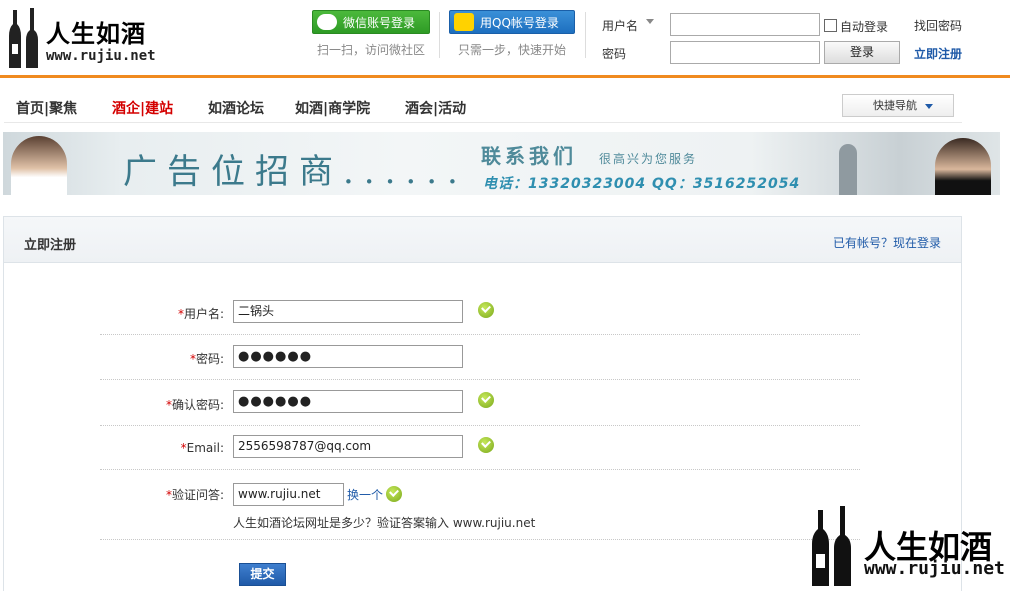 The height and width of the screenshot is (591, 1010). Describe the element at coordinates (206, 359) in the screenshot. I see `password-field-label: *密码:` at that location.